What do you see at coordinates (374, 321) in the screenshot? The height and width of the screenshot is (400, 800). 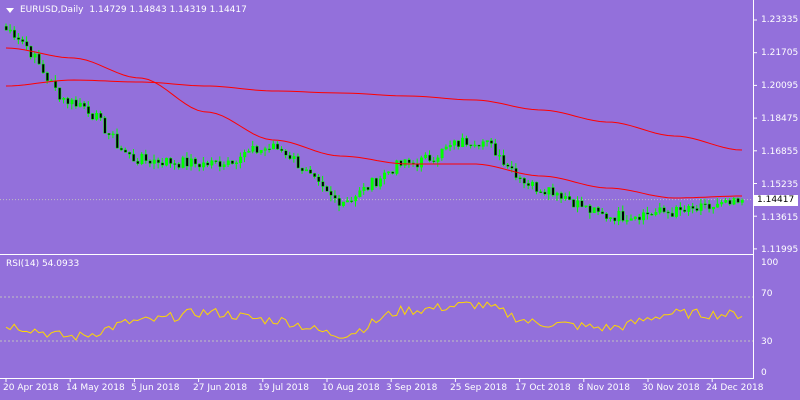 I see `rsi-line` at bounding box center [374, 321].